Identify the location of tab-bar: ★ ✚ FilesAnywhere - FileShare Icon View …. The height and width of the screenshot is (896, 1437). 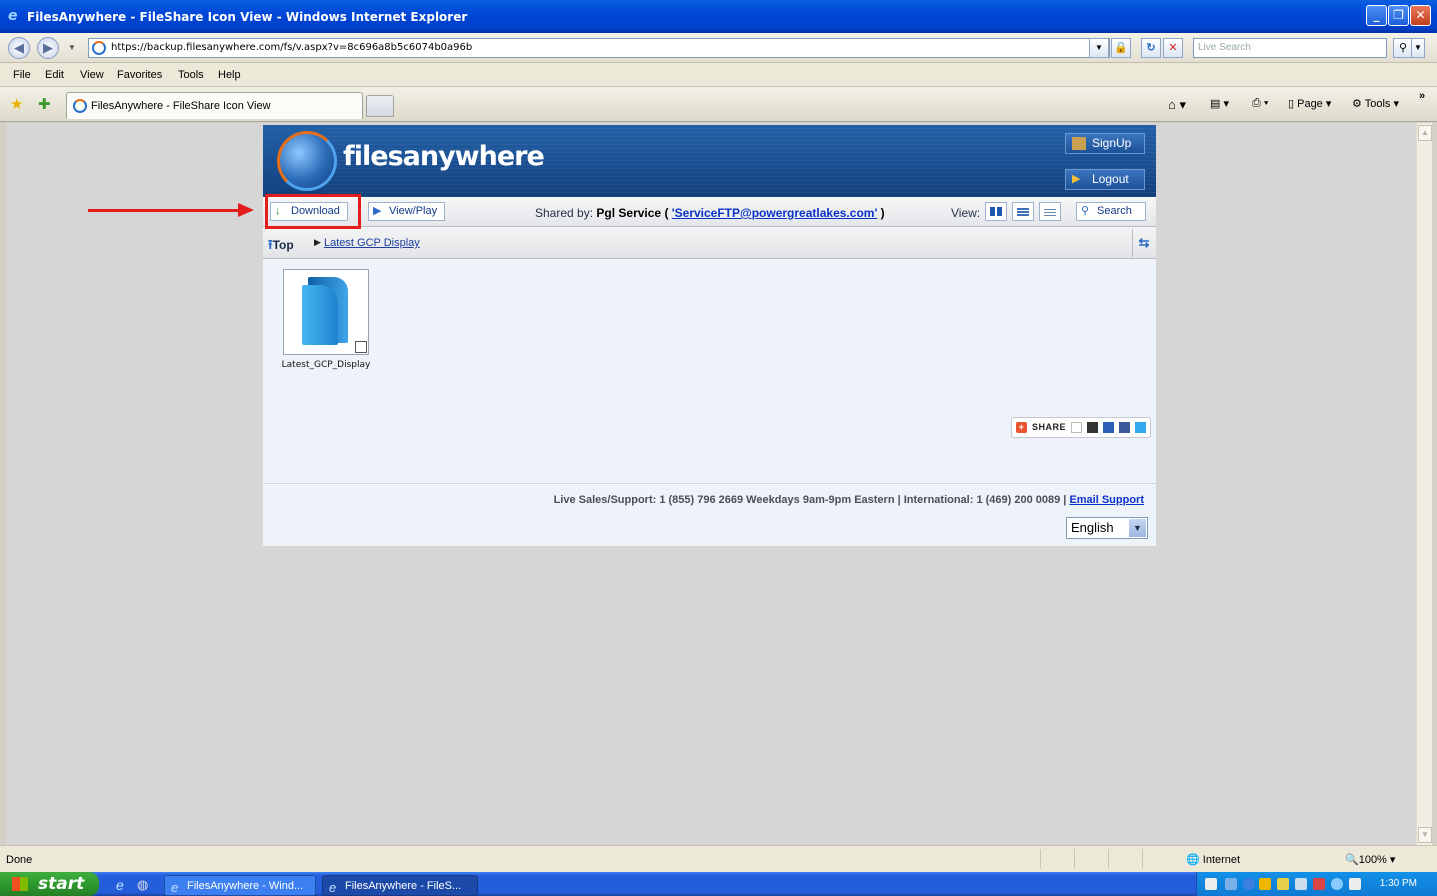
(718, 104).